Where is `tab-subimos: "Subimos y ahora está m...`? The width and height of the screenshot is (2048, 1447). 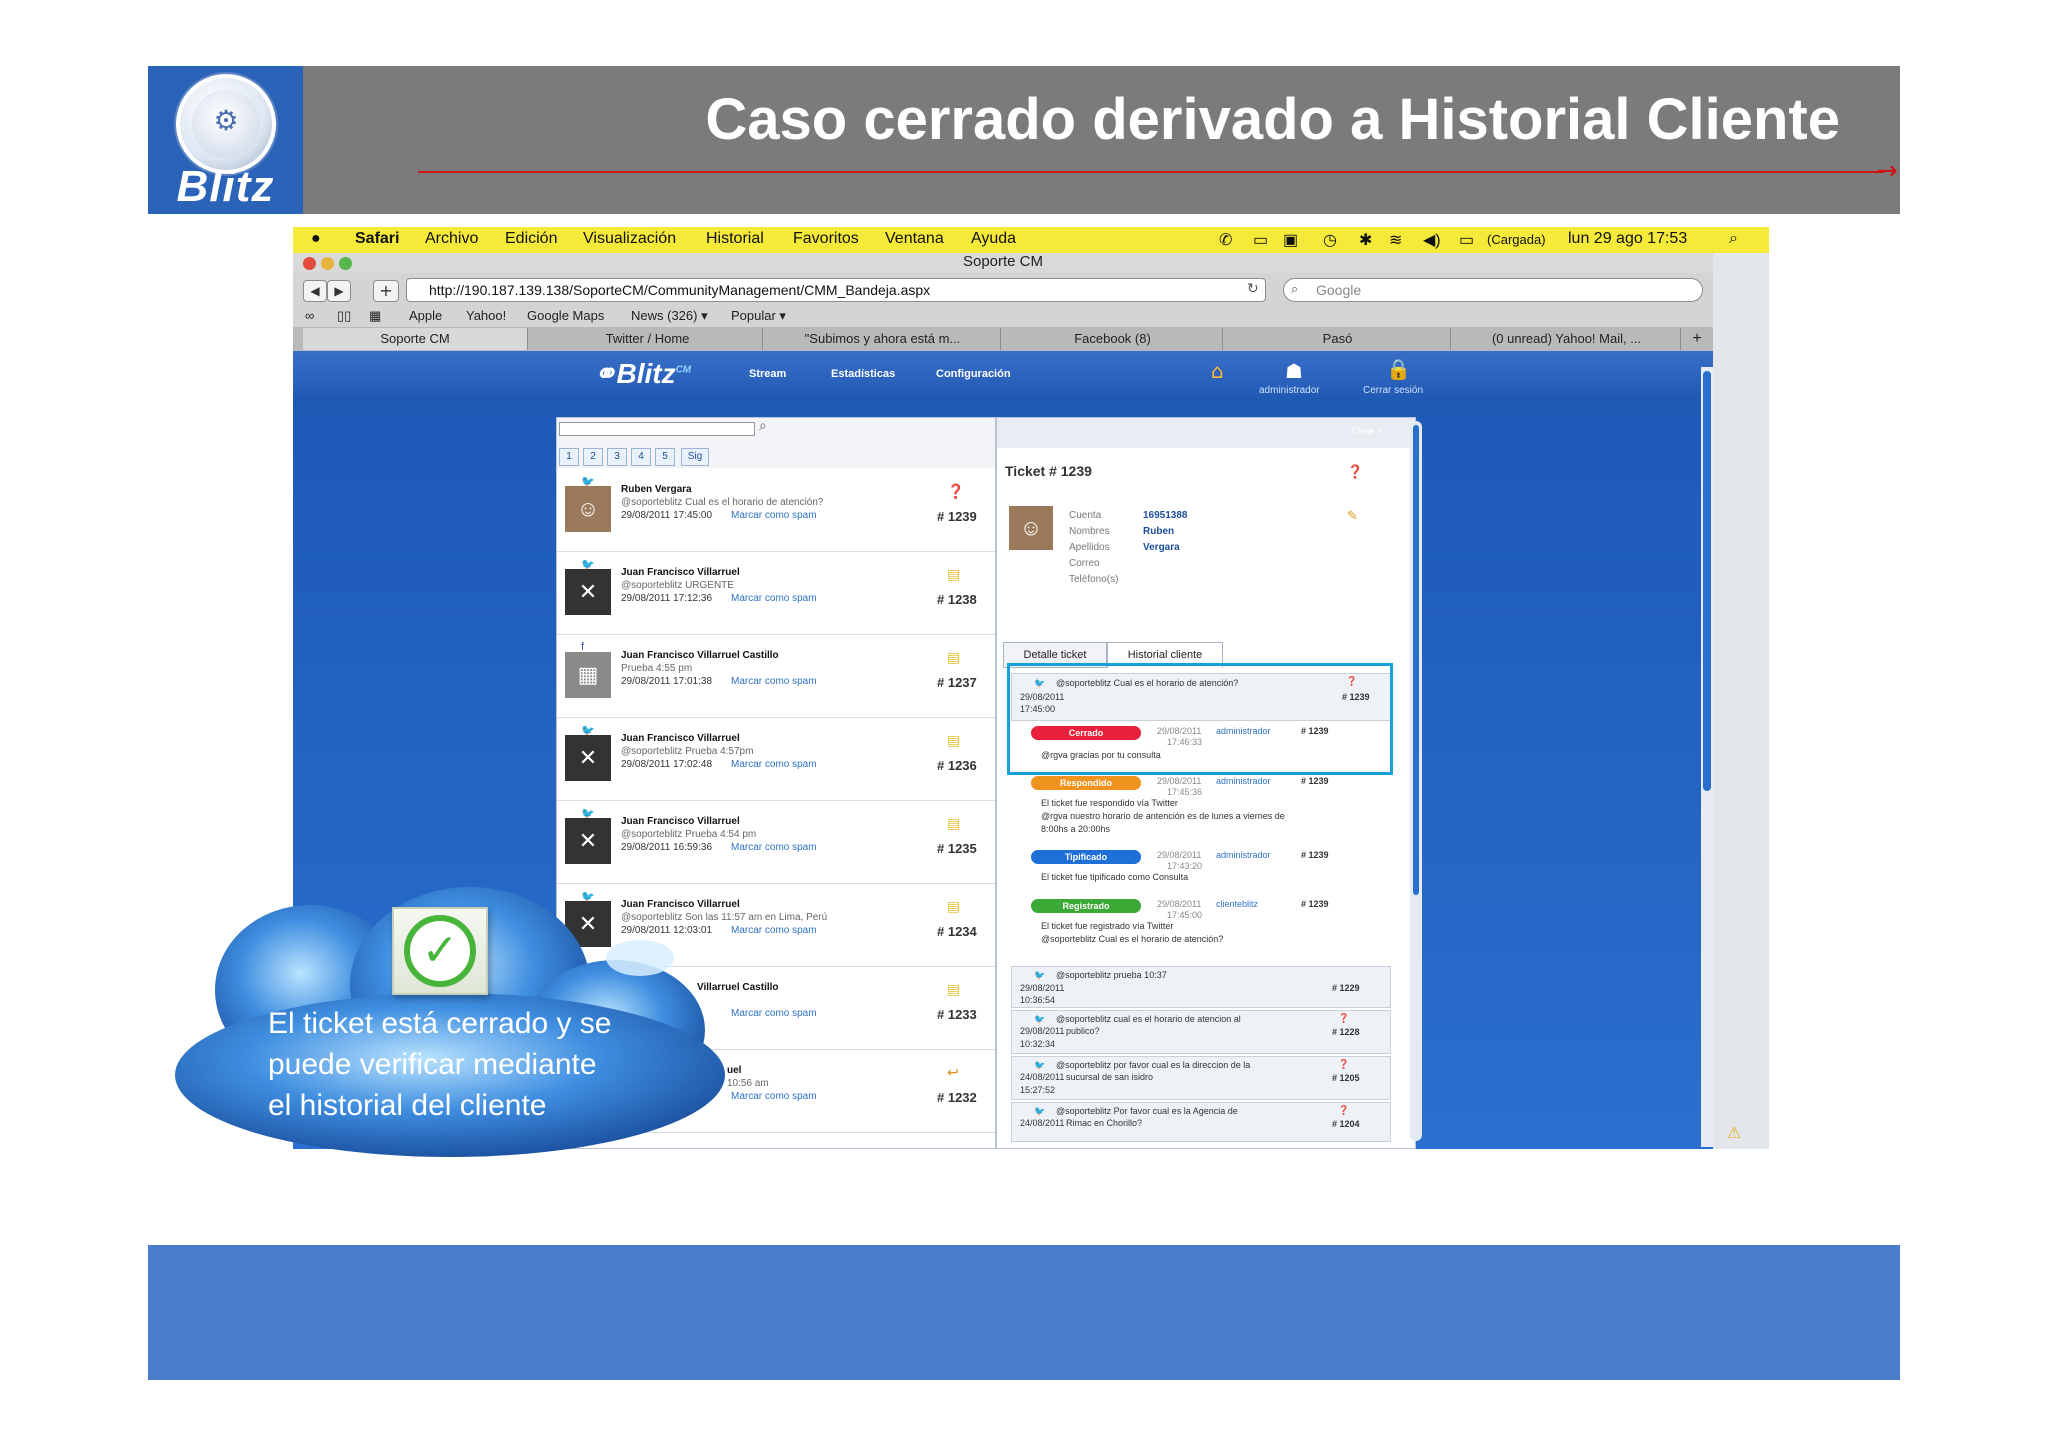
tab-subimos: "Subimos y ahora está m... is located at coordinates (883, 339).